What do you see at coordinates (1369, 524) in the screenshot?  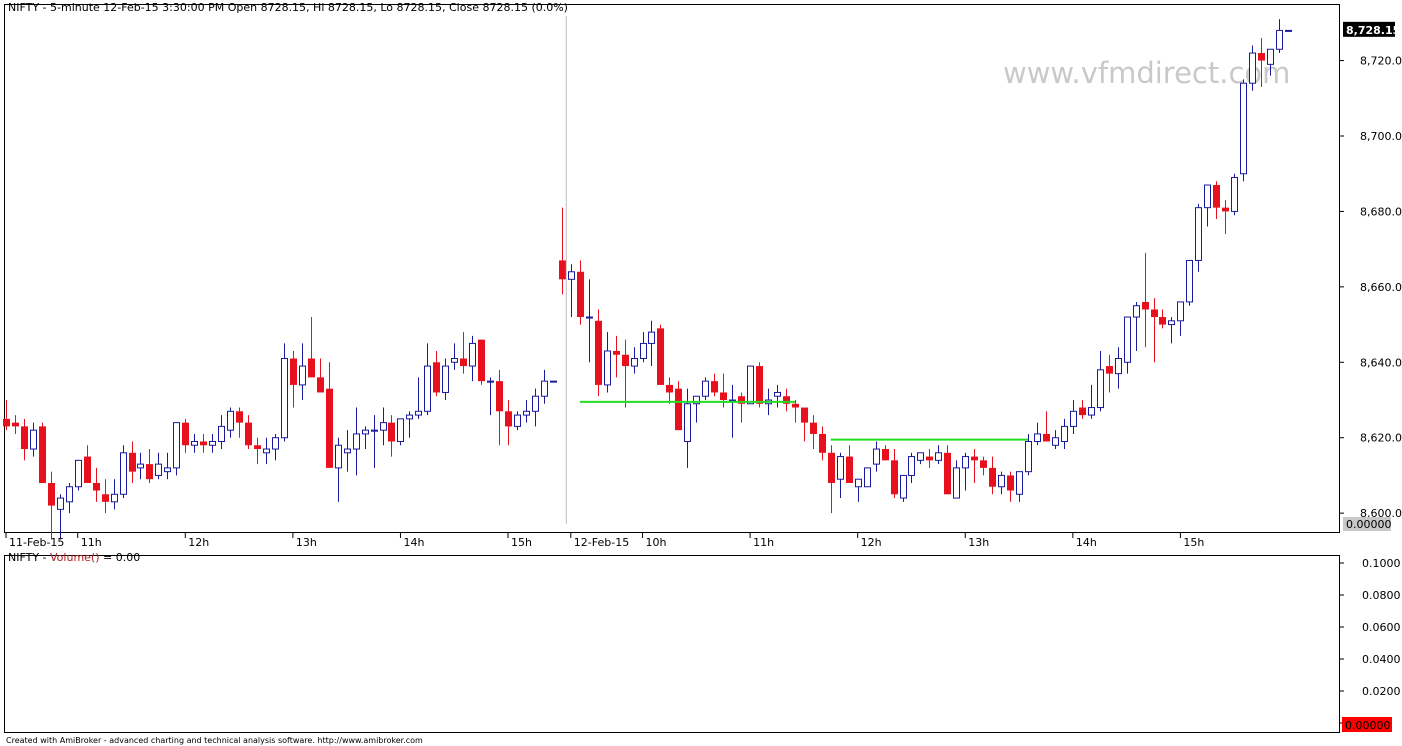 I see `bottom-value-label: 0.00000` at bounding box center [1369, 524].